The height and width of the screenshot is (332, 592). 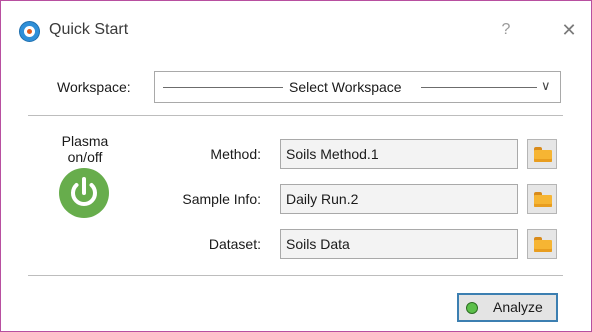 I want to click on chevron-down-icon: ∨, so click(x=546, y=85).